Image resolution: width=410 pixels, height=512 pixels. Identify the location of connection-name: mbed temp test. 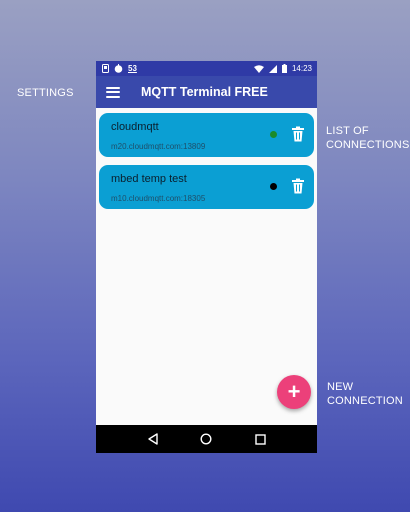
(149, 179).